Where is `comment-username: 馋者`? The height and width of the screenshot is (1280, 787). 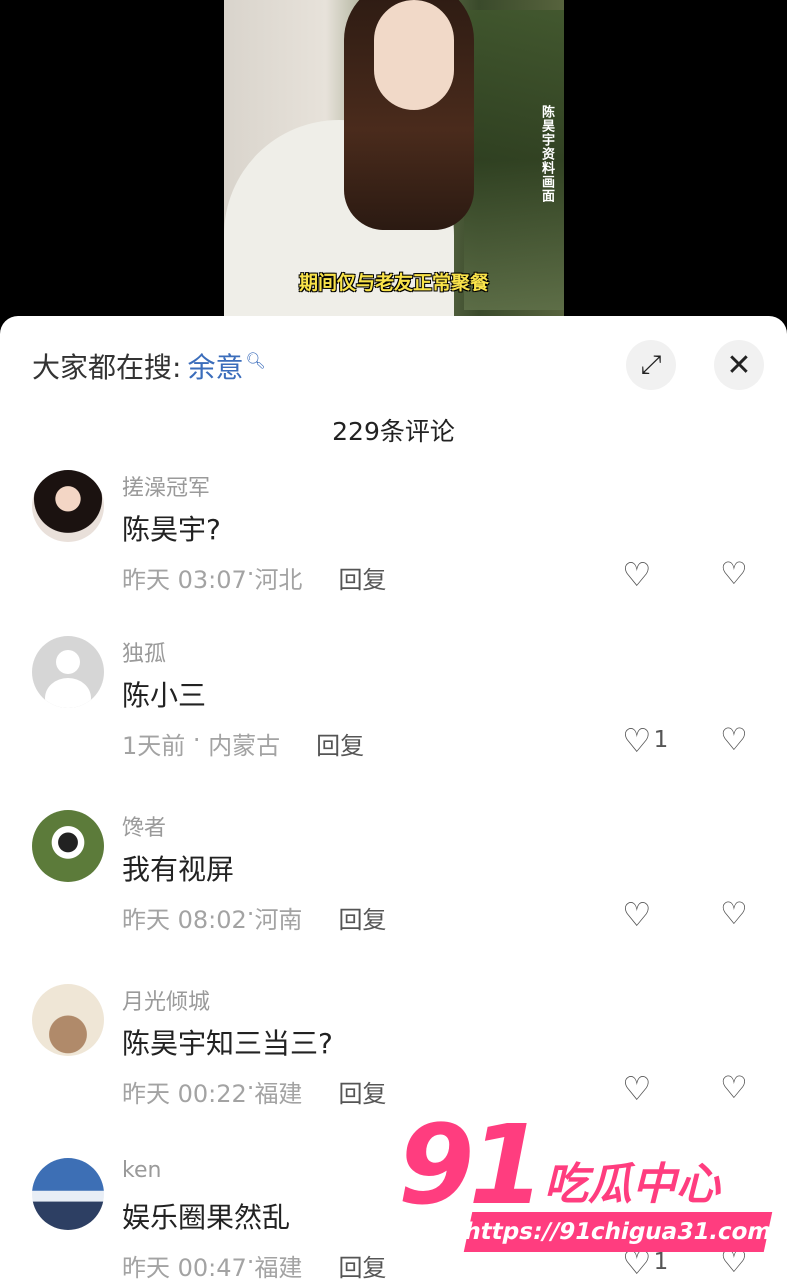
comment-username: 馋者 is located at coordinates (144, 826).